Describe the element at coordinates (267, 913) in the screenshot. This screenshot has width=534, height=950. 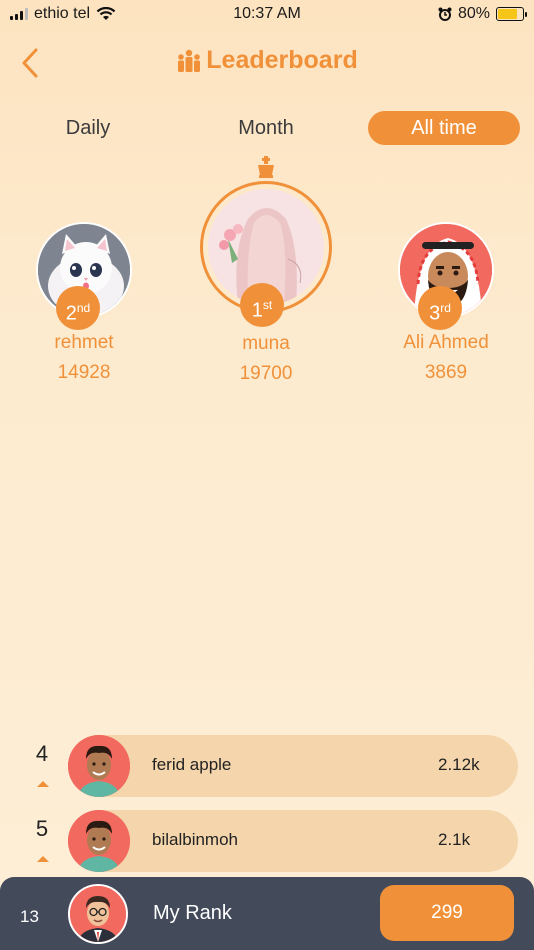
I see `my-rank-bar: 13 My Rank 299` at that location.